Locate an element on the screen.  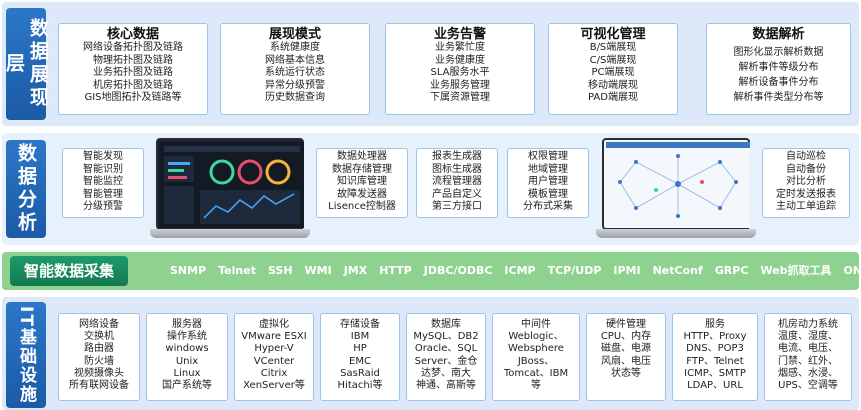
box-line: CPU、内存 is located at coordinates (626, 337).